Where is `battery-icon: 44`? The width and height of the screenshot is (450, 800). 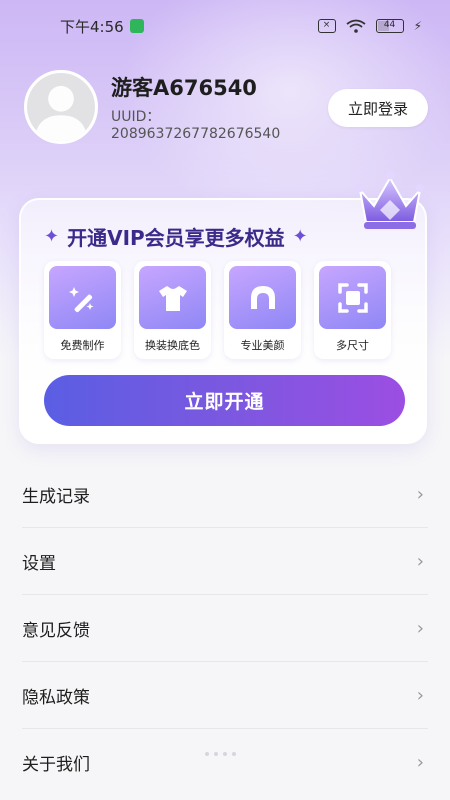 battery-icon: 44 is located at coordinates (389, 26).